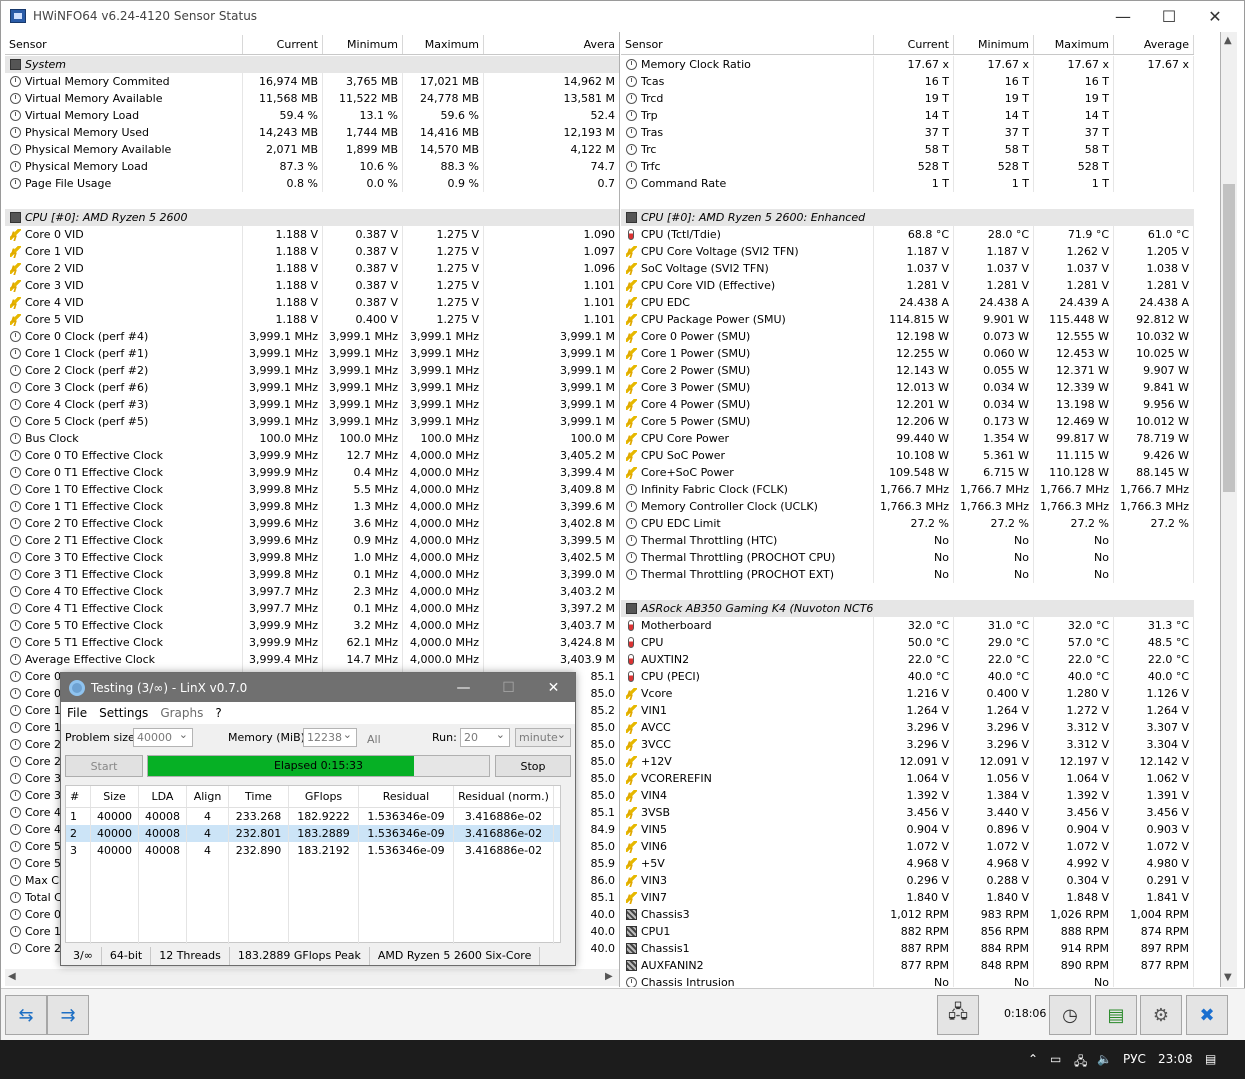 Image resolution: width=1245 pixels, height=1079 pixels. I want to click on sensor-row: +5V4.968 V4.968 V4.992 V4.980 V, so click(907, 863).